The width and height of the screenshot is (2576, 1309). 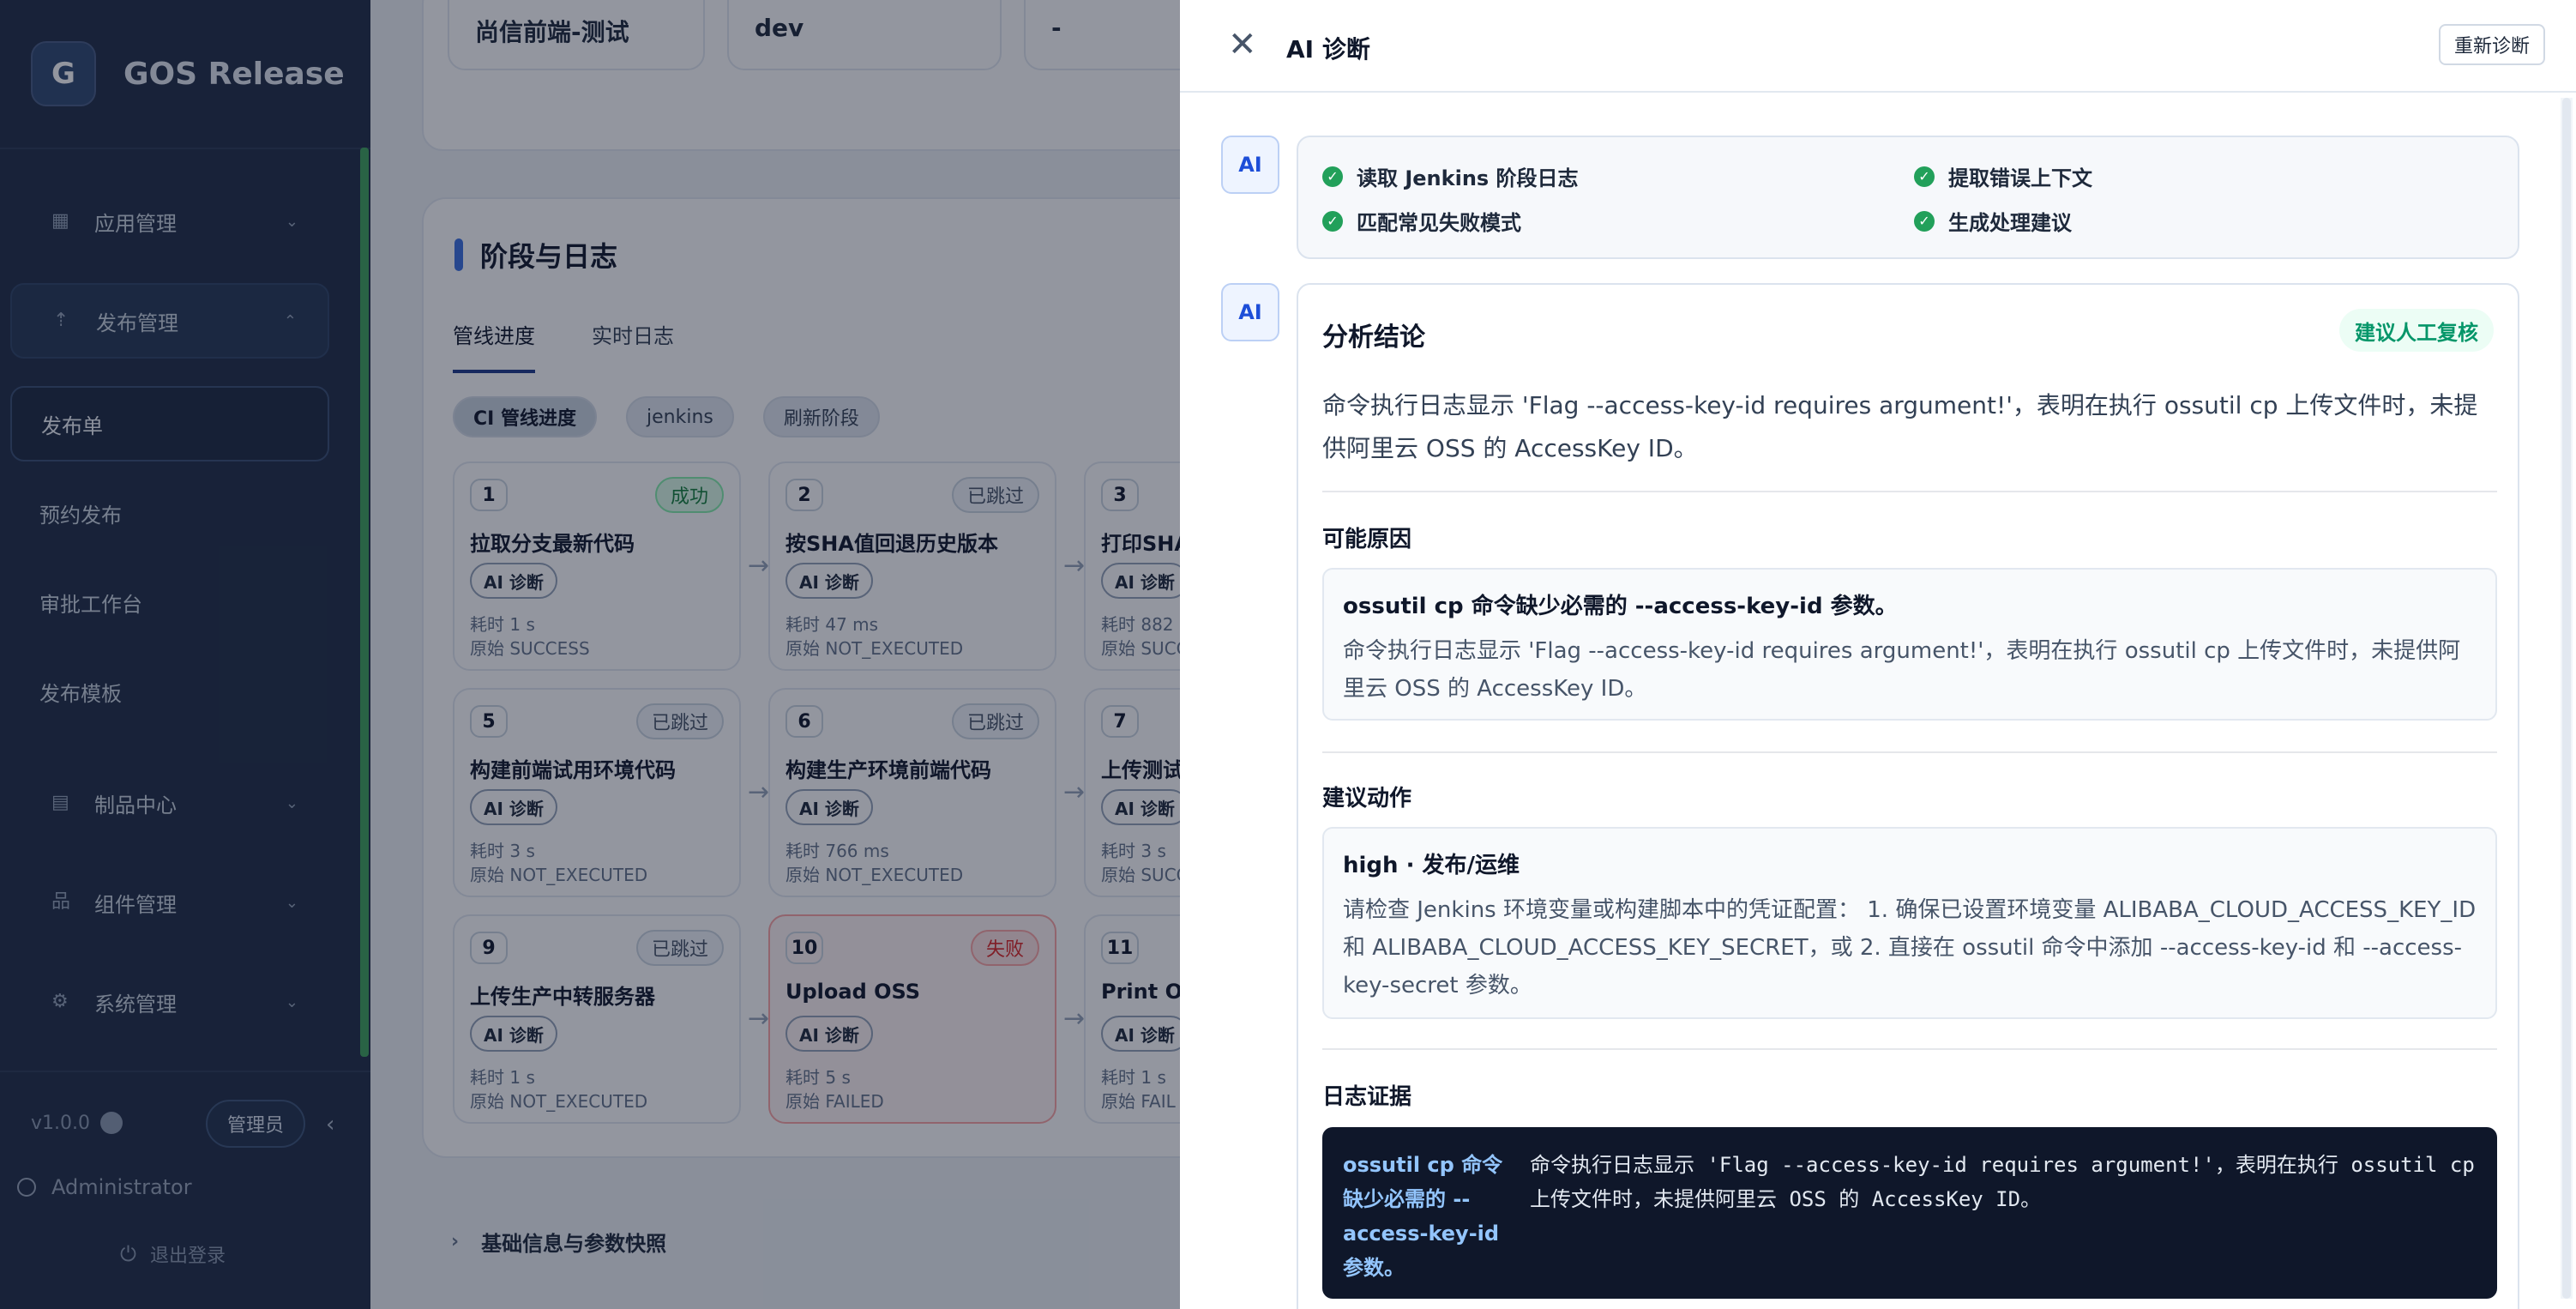 What do you see at coordinates (2020, 178) in the screenshot?
I see `step-label: 提取错误上下文` at bounding box center [2020, 178].